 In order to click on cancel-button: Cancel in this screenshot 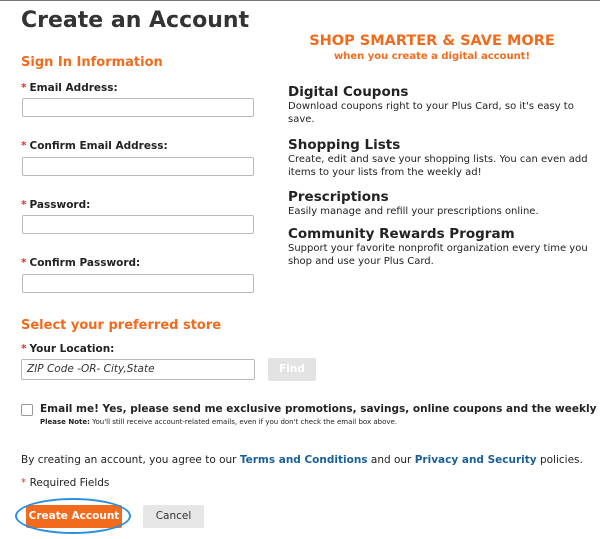, I will do `click(173, 516)`.